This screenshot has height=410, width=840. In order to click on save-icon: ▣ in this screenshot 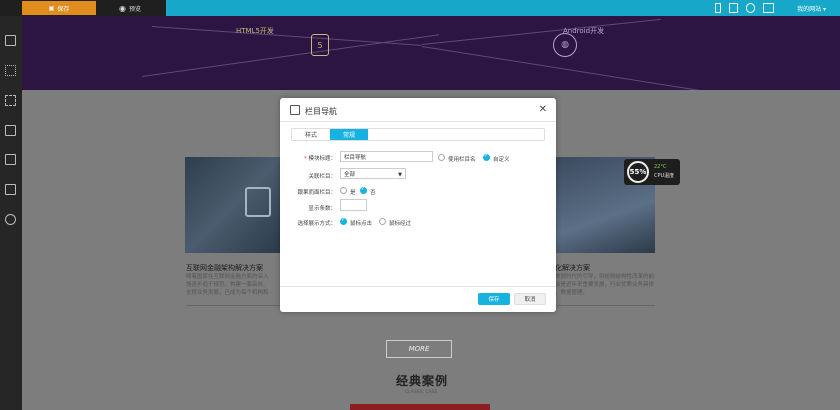, I will do `click(51, 8)`.